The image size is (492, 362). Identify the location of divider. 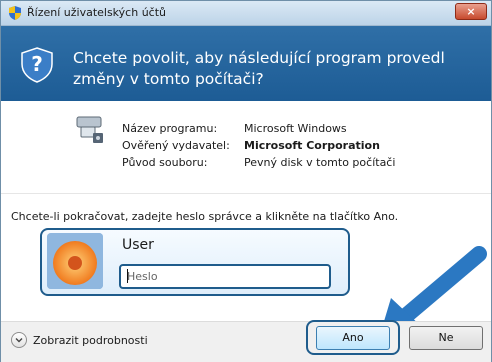
(246, 193).